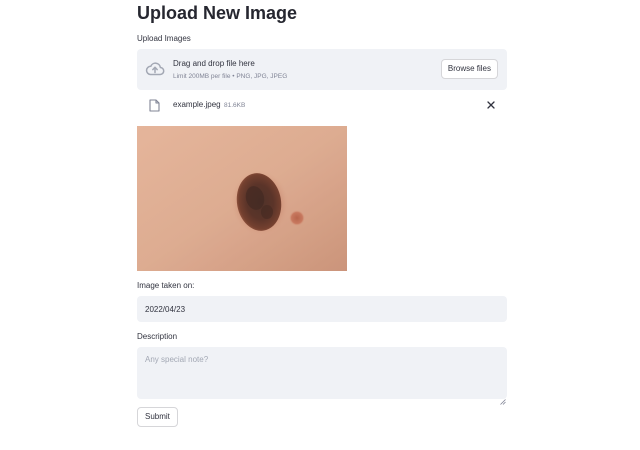 The width and height of the screenshot is (640, 450). Describe the element at coordinates (322, 309) in the screenshot. I see `date-input` at that location.